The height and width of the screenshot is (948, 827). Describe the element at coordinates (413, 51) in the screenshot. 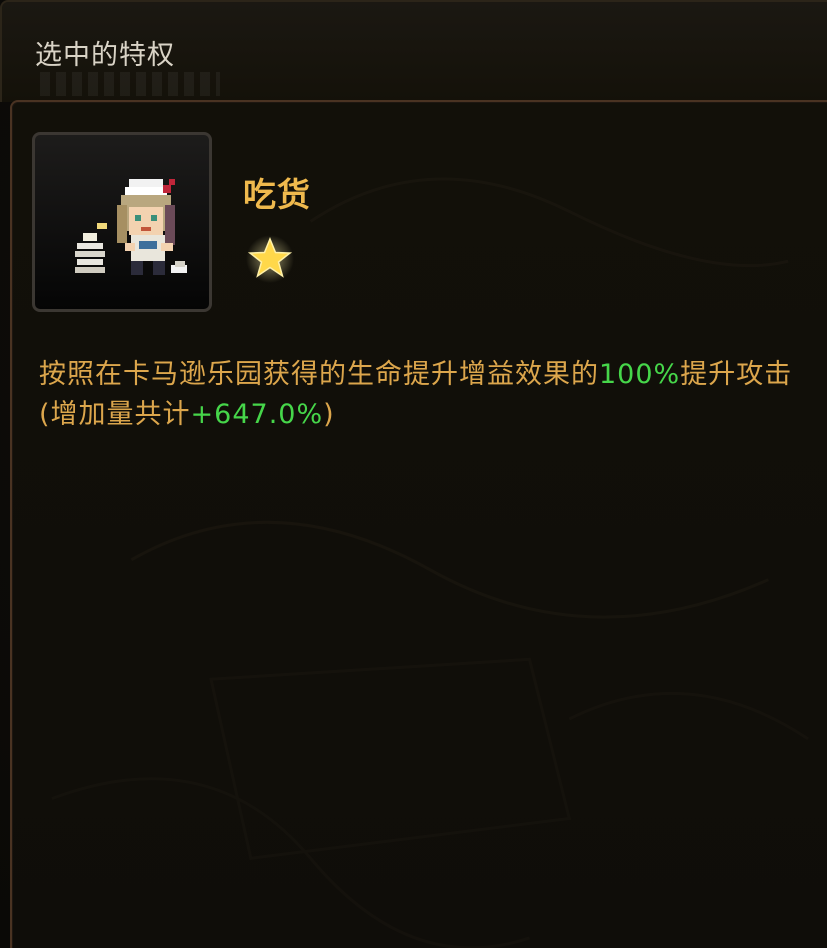

I see `window-header: 选中的特权` at that location.